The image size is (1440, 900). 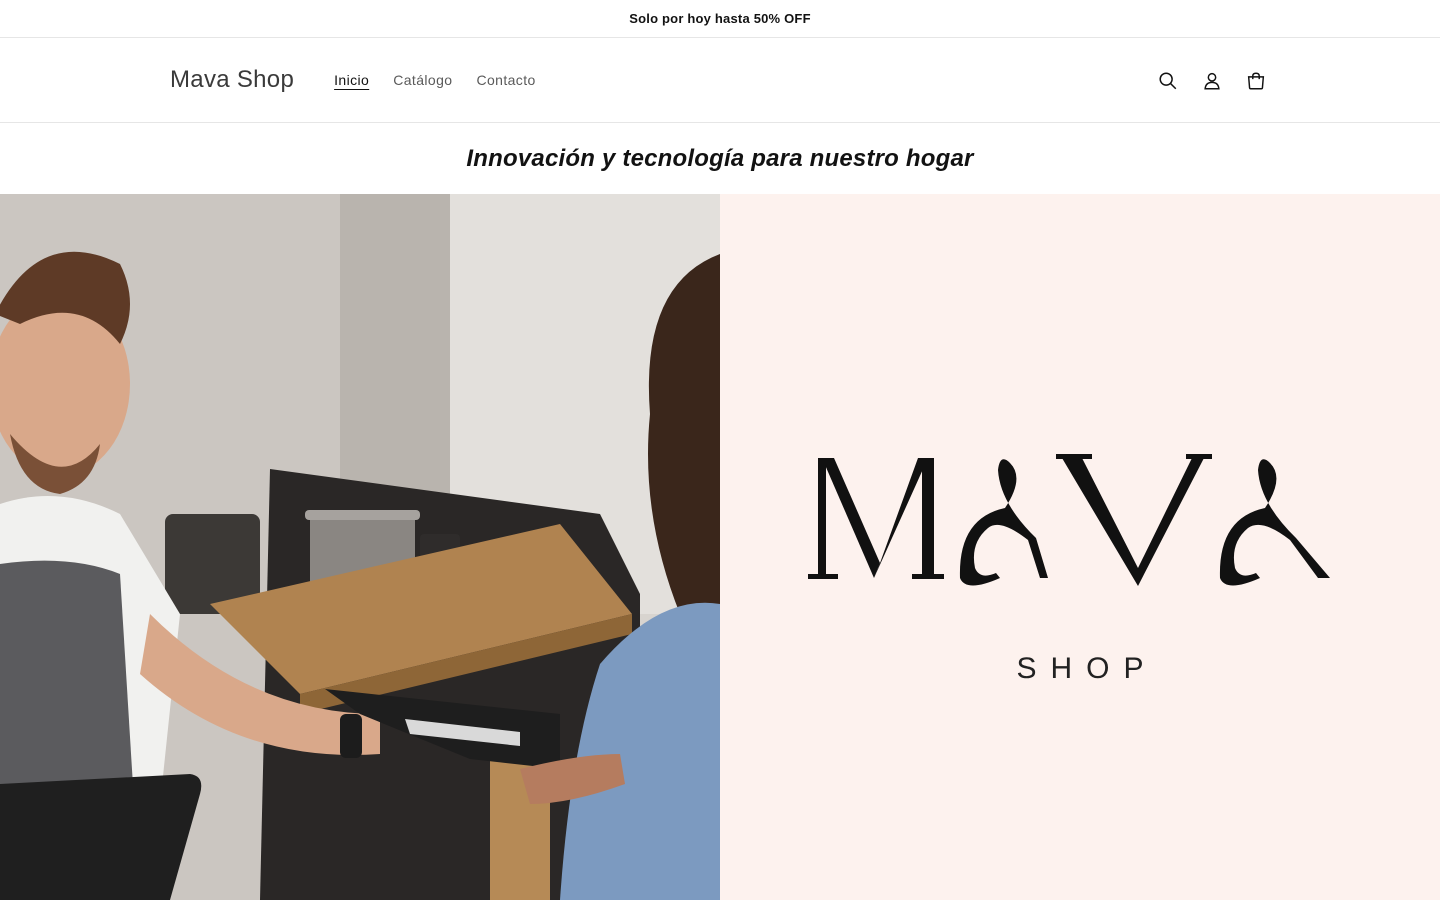 I want to click on nav-item-inicio: Inicio, so click(x=351, y=80).